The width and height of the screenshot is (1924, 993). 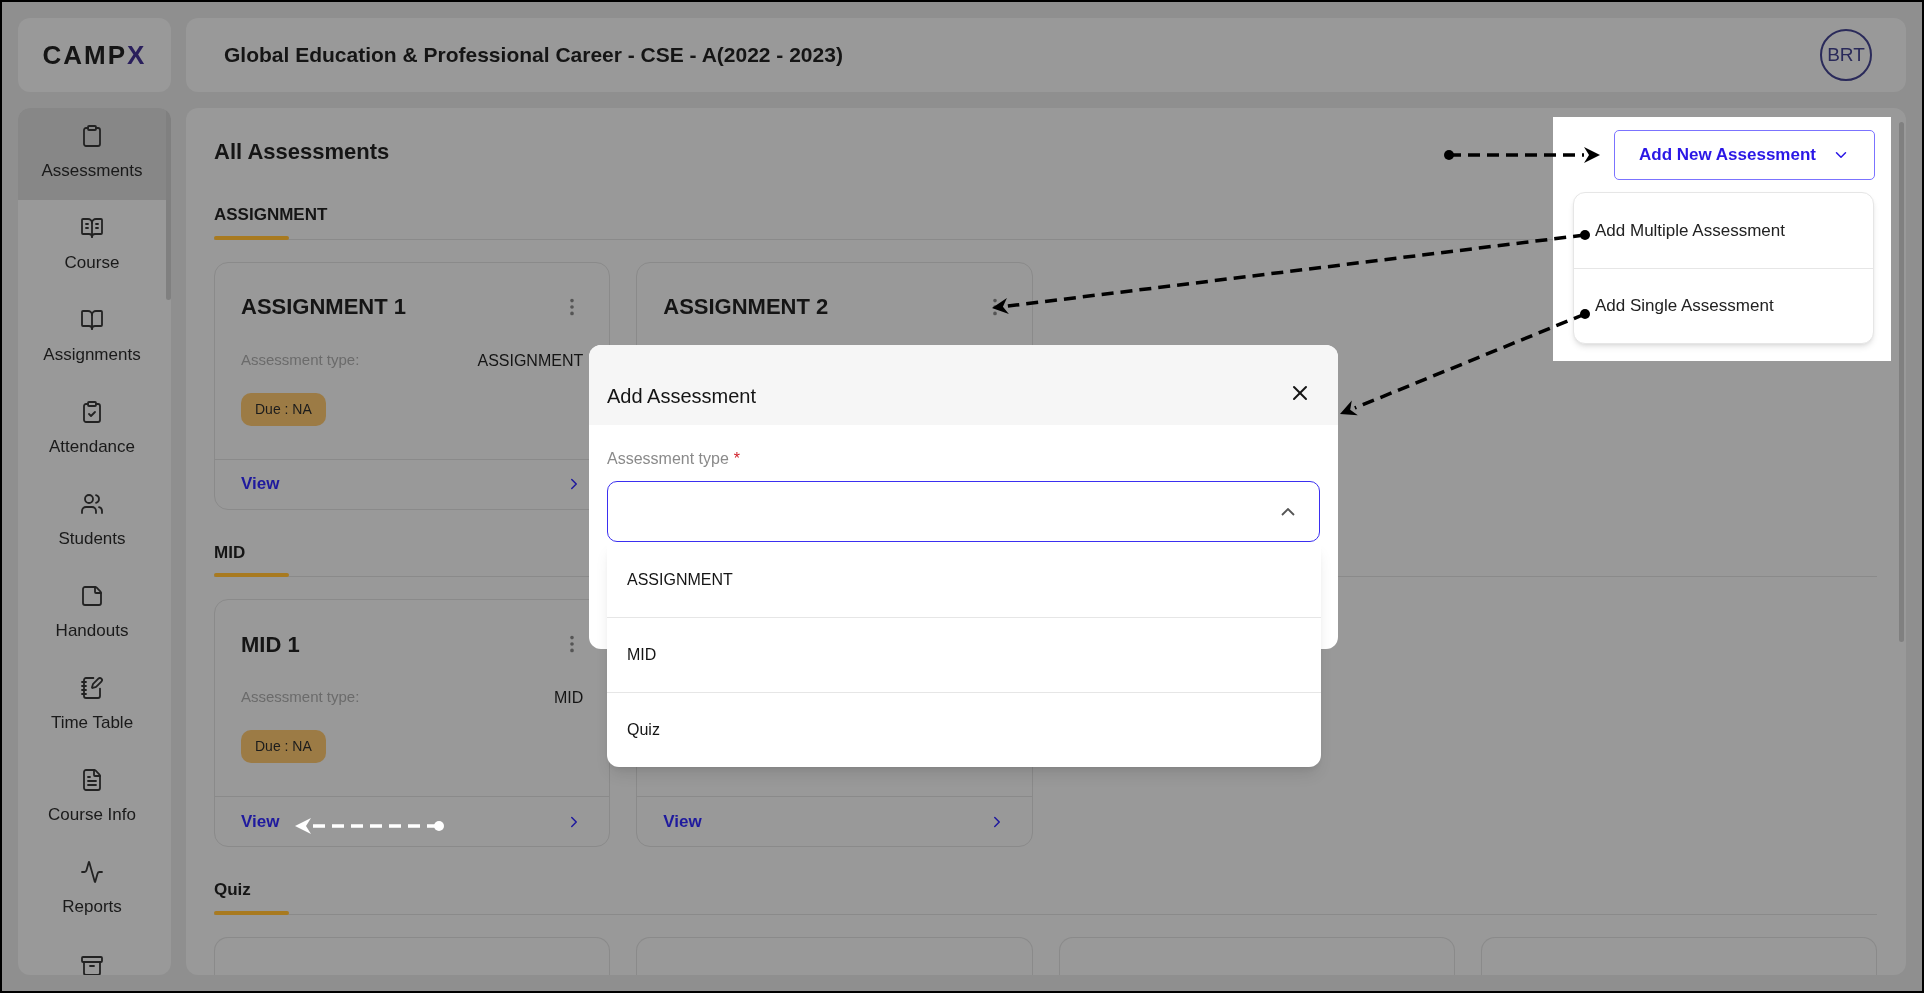 I want to click on card-title: ASSIGNMENT 2, so click(x=746, y=307).